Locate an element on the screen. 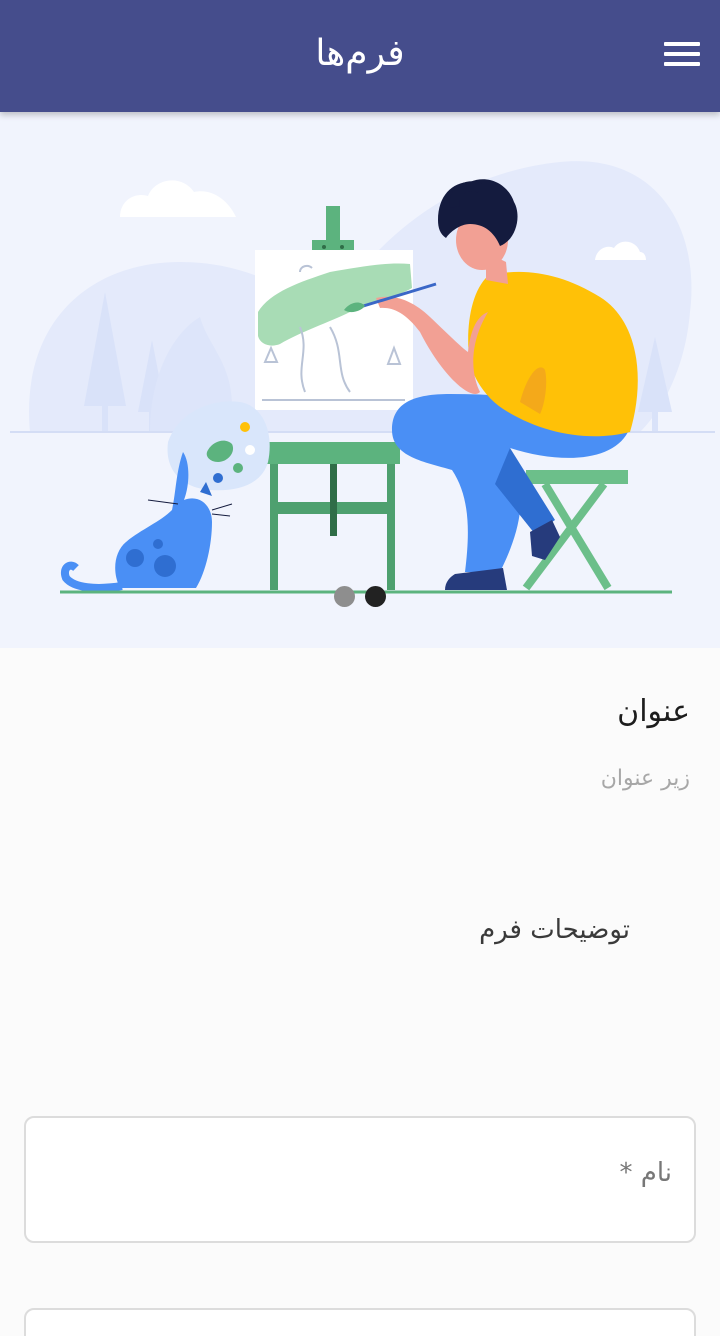  second-input is located at coordinates (360, 1323).